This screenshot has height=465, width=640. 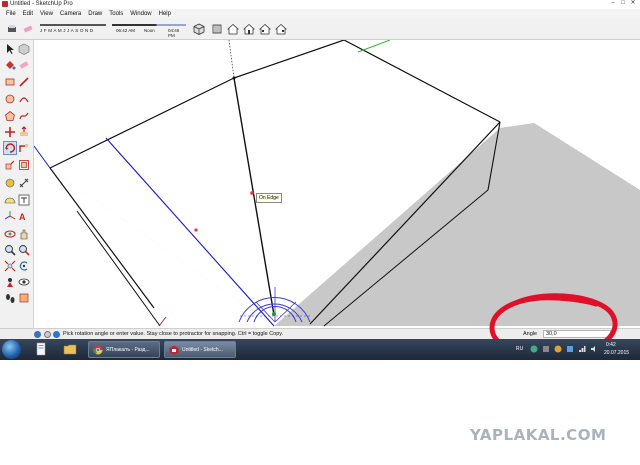 I want to click on print-icon, so click(x=12, y=29).